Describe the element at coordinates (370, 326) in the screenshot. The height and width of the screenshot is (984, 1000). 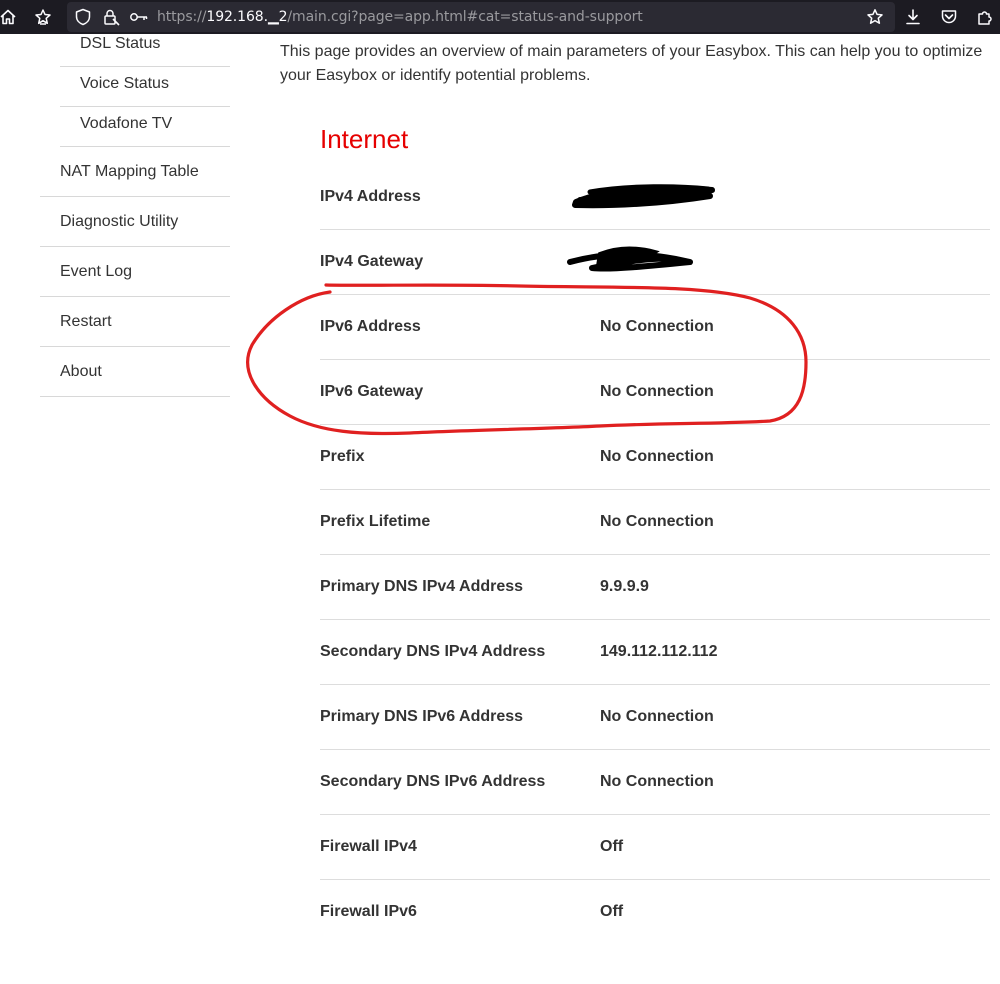
I see `row-label: IPv6 Address` at that location.